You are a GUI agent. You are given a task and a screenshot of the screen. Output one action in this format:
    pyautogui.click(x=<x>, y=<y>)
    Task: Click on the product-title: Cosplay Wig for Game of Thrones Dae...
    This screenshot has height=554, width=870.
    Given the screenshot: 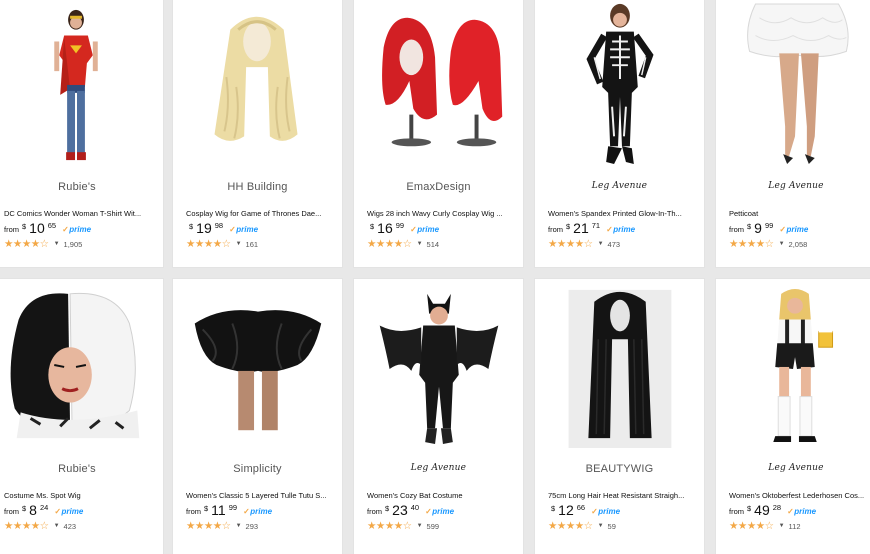 What is the action you would take?
    pyautogui.click(x=260, y=213)
    